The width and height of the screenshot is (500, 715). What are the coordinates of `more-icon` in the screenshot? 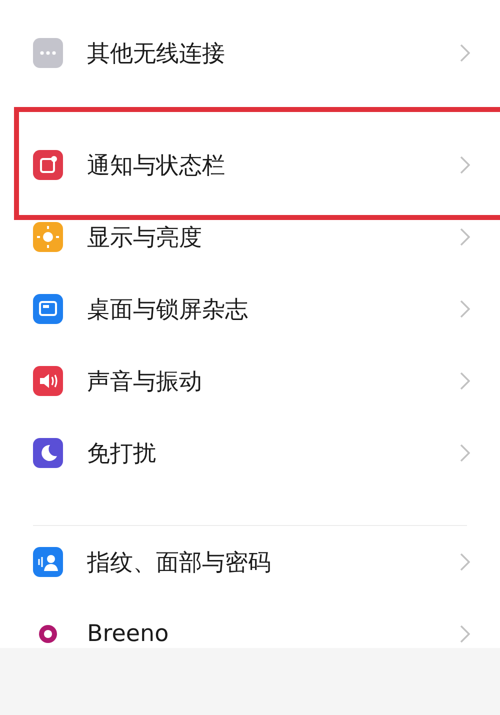 It's located at (48, 53).